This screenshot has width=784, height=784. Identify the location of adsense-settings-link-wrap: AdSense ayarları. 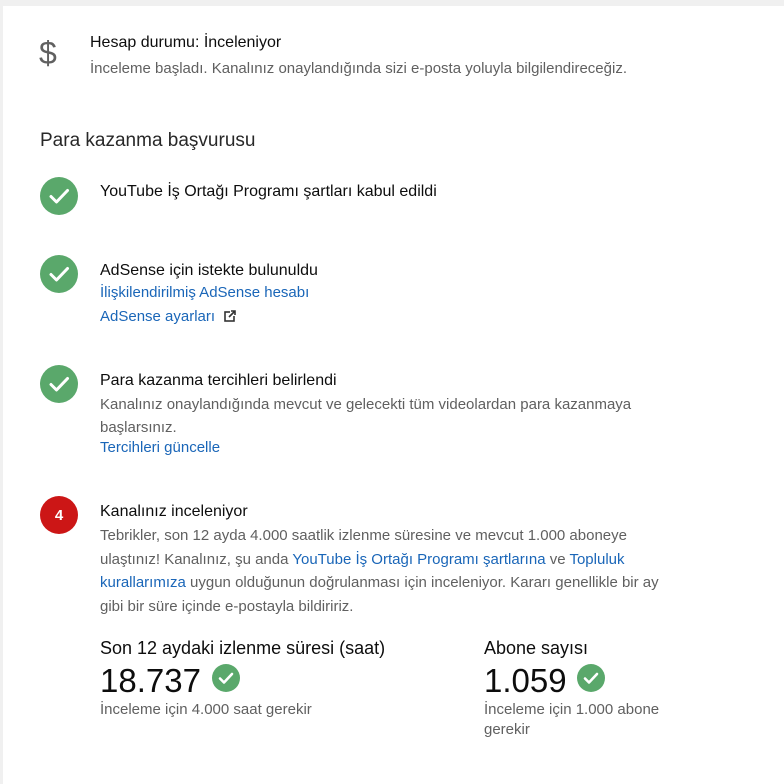
(168, 317).